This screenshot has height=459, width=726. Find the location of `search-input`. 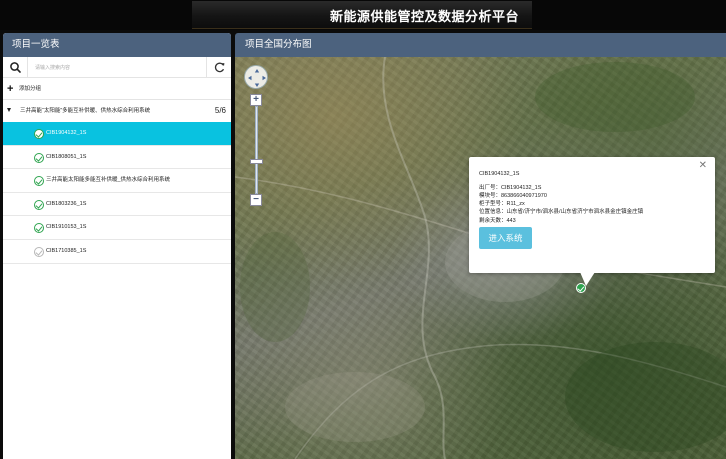

search-input is located at coordinates (116, 67).